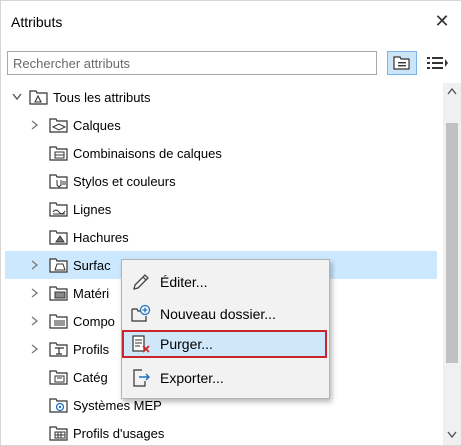  What do you see at coordinates (37, 22) in the screenshot?
I see `window-title: Attributs` at bounding box center [37, 22].